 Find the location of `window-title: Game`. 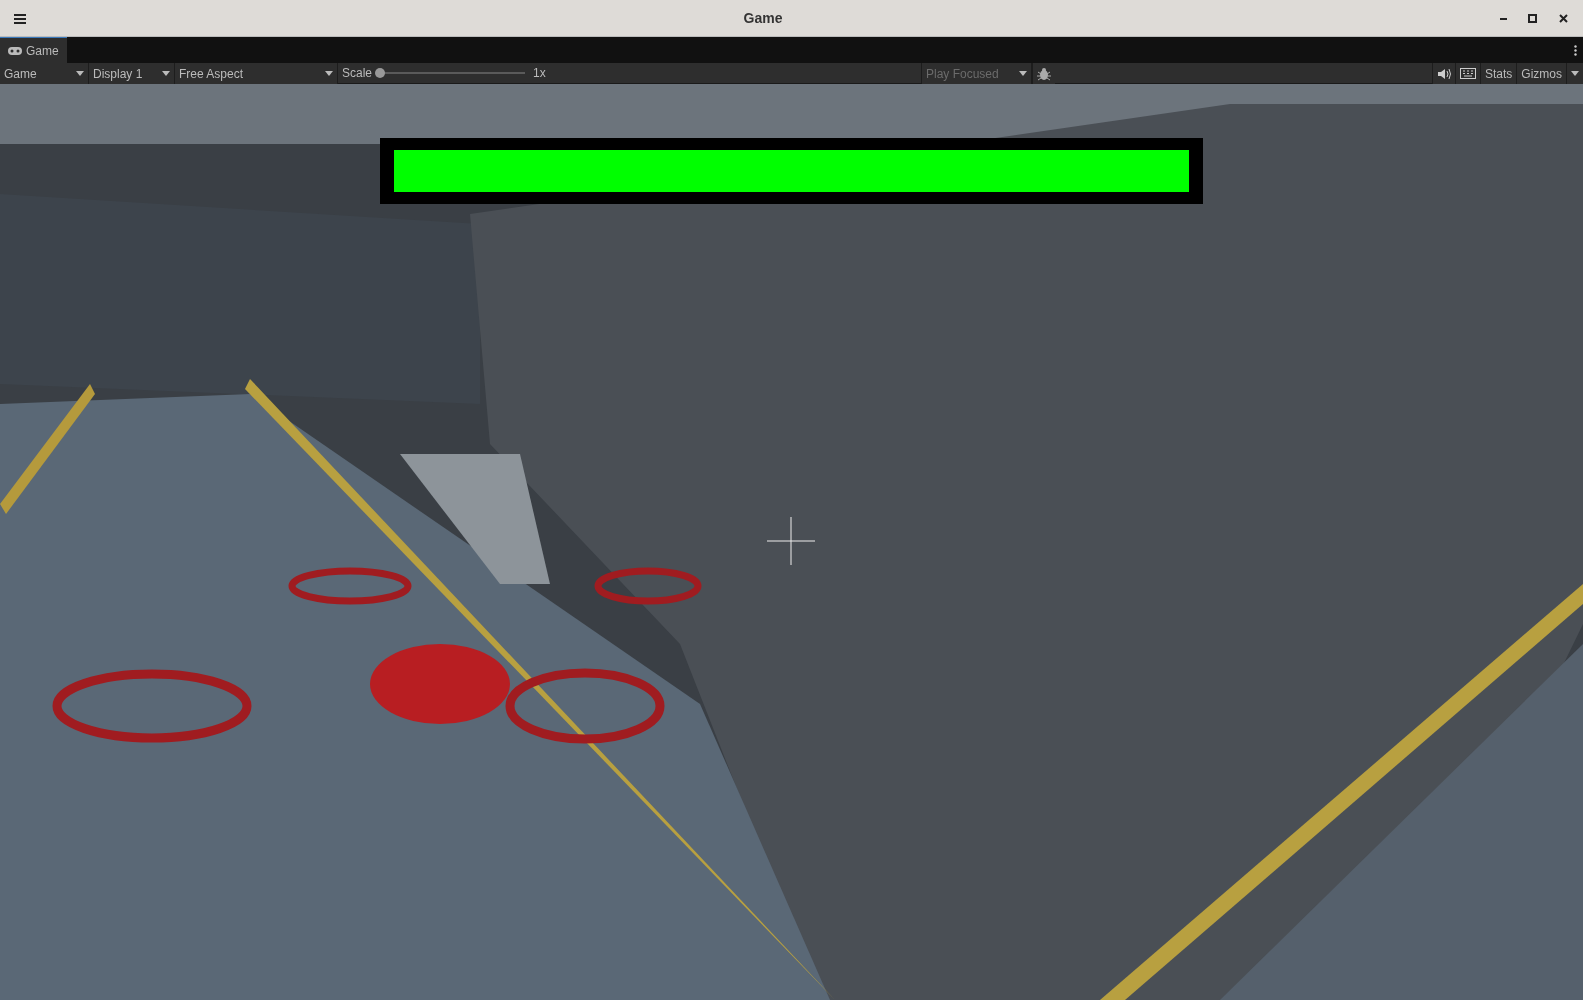

window-title: Game is located at coordinates (763, 18).